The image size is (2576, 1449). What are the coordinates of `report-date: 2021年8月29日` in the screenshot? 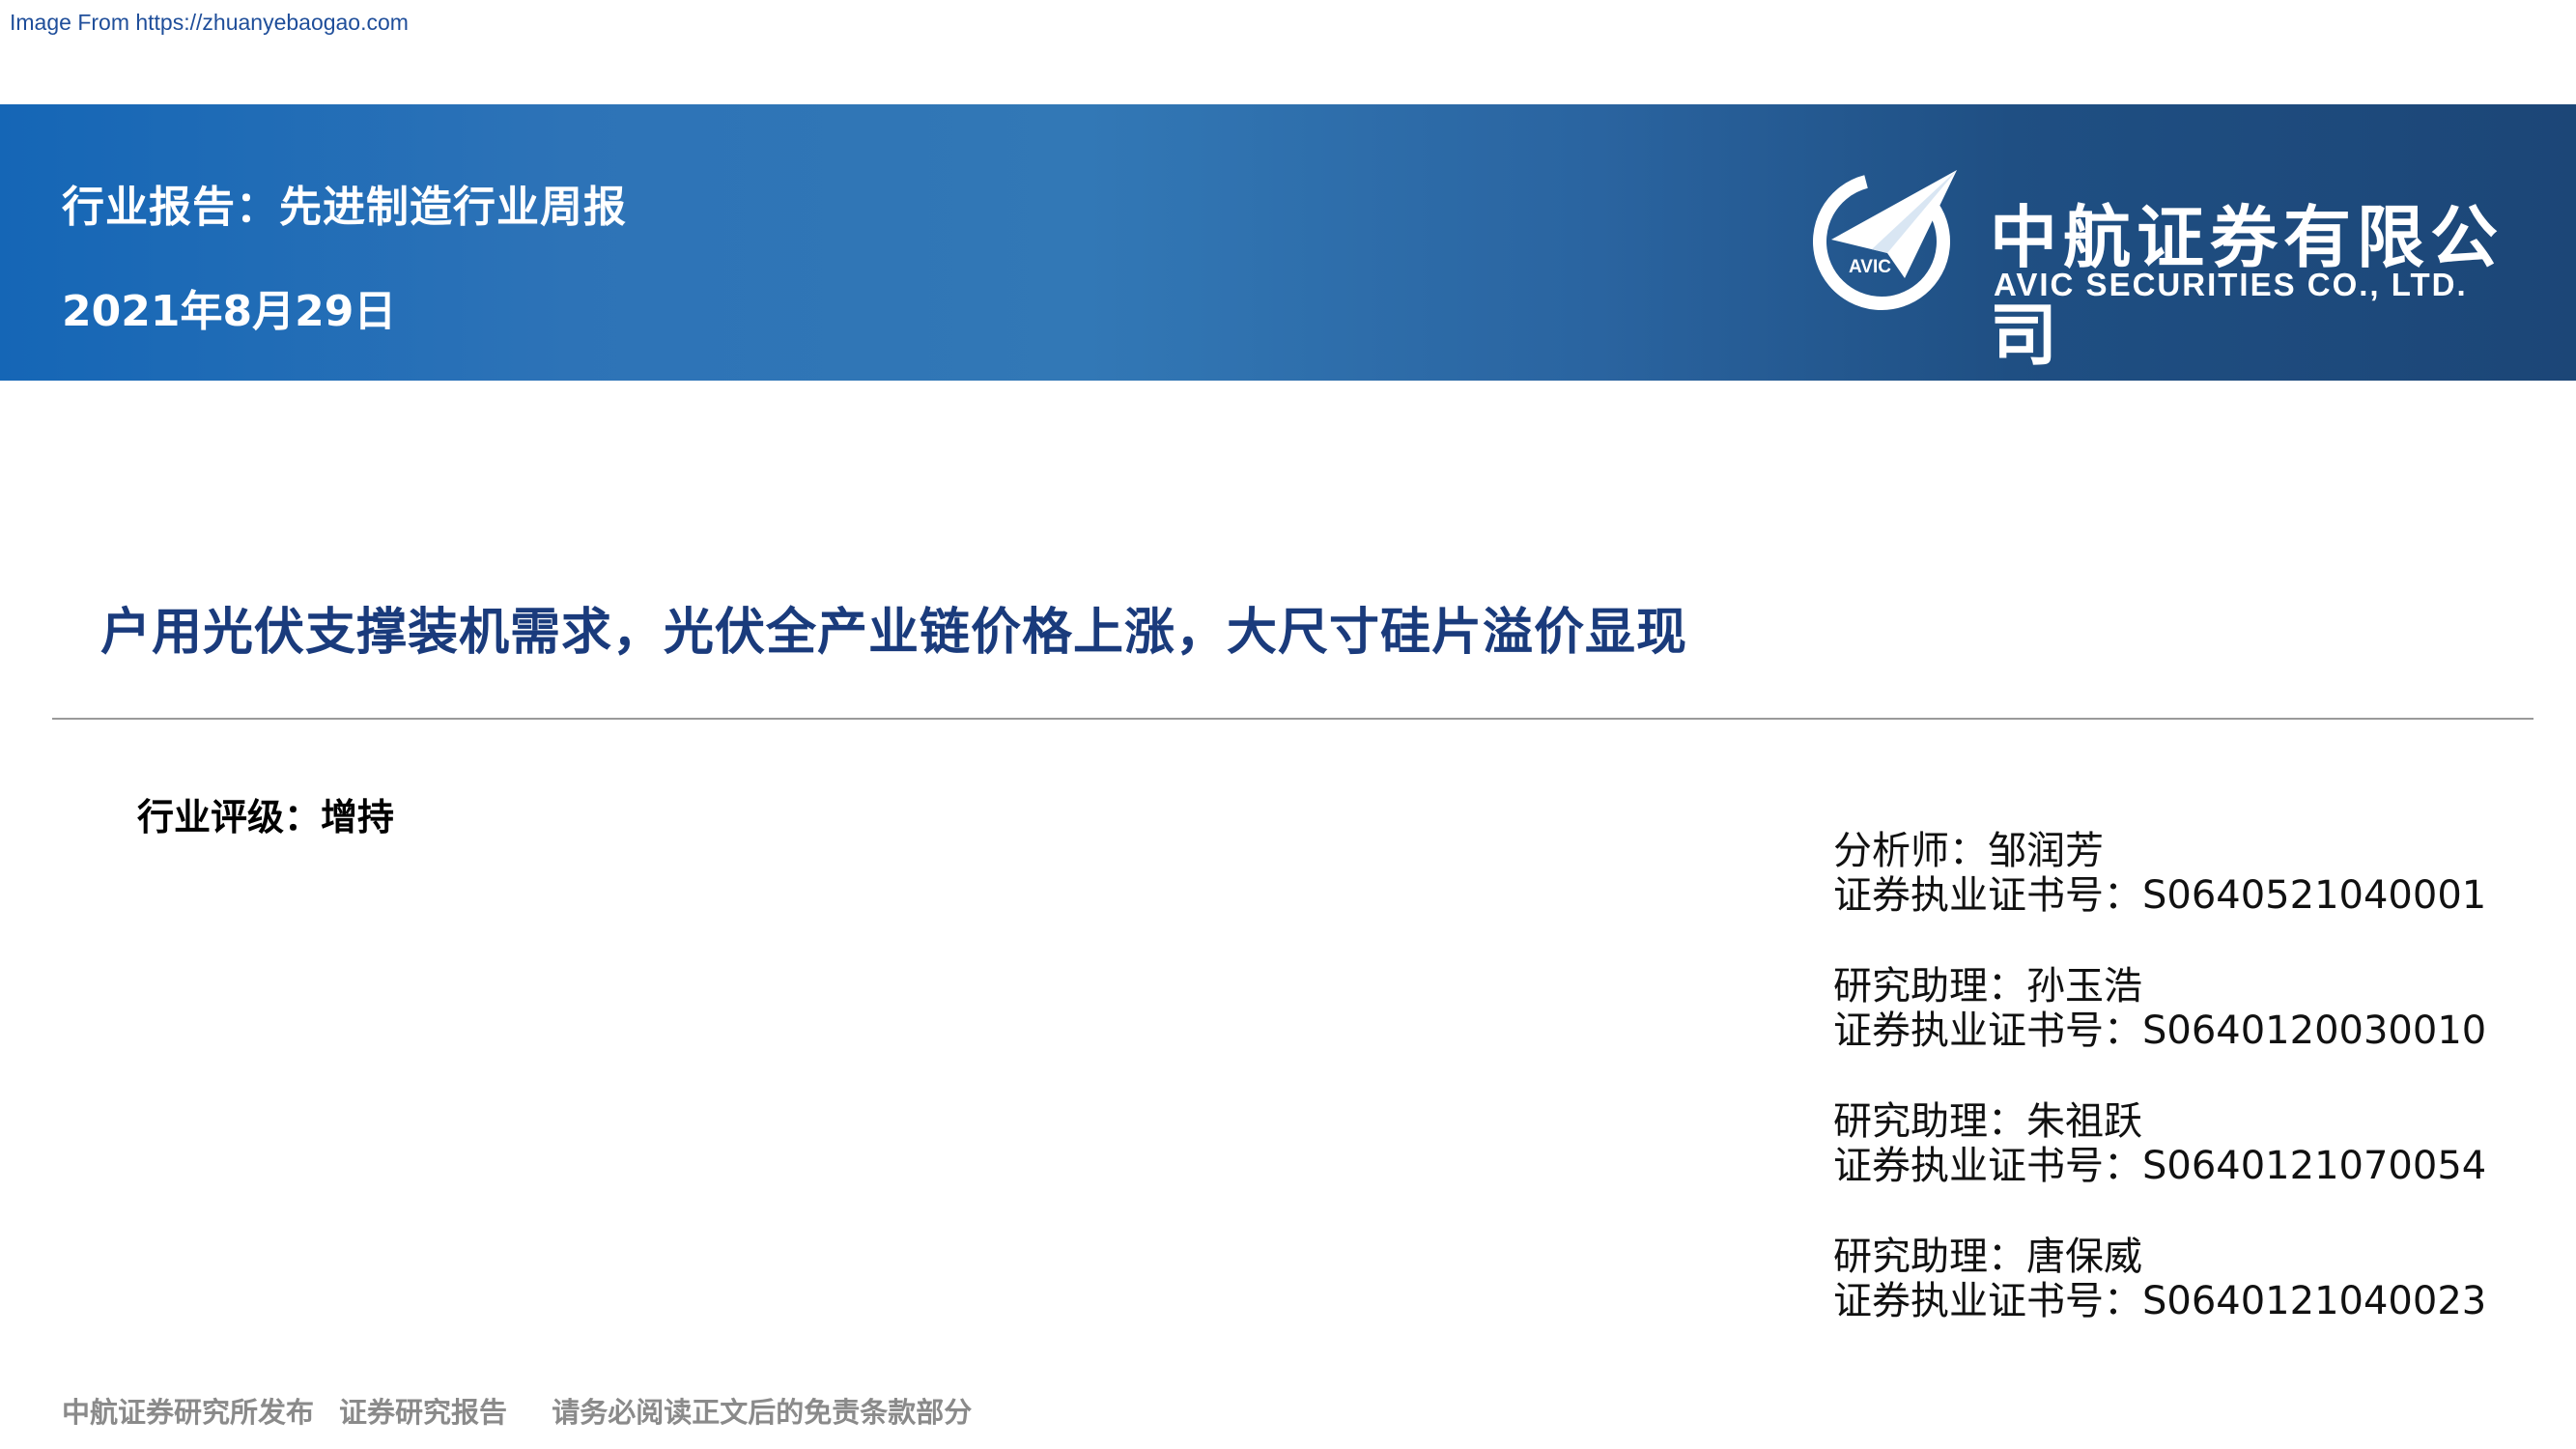 It's located at (229, 311).